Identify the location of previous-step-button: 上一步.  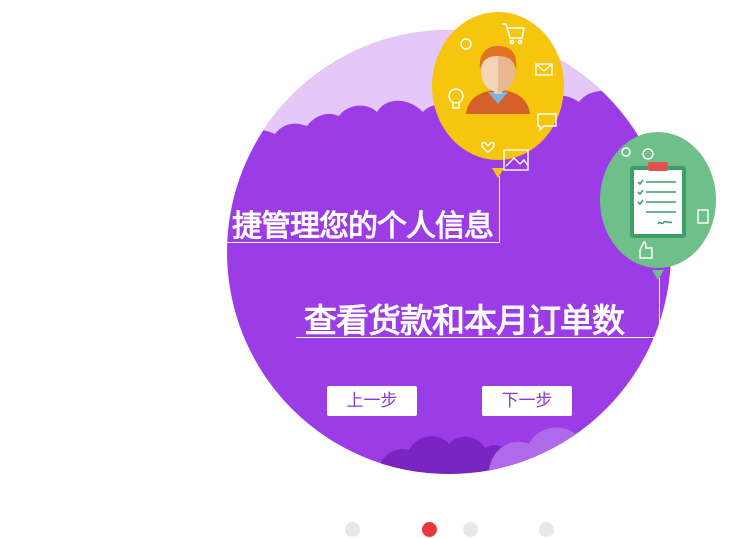
(372, 401).